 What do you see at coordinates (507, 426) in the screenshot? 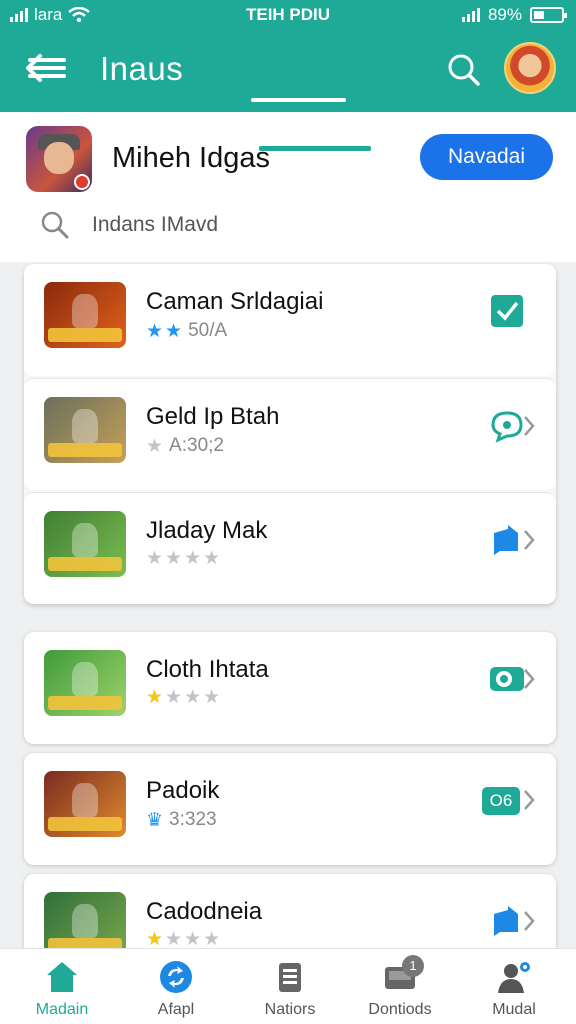
I see `chat-bubble-icon` at bounding box center [507, 426].